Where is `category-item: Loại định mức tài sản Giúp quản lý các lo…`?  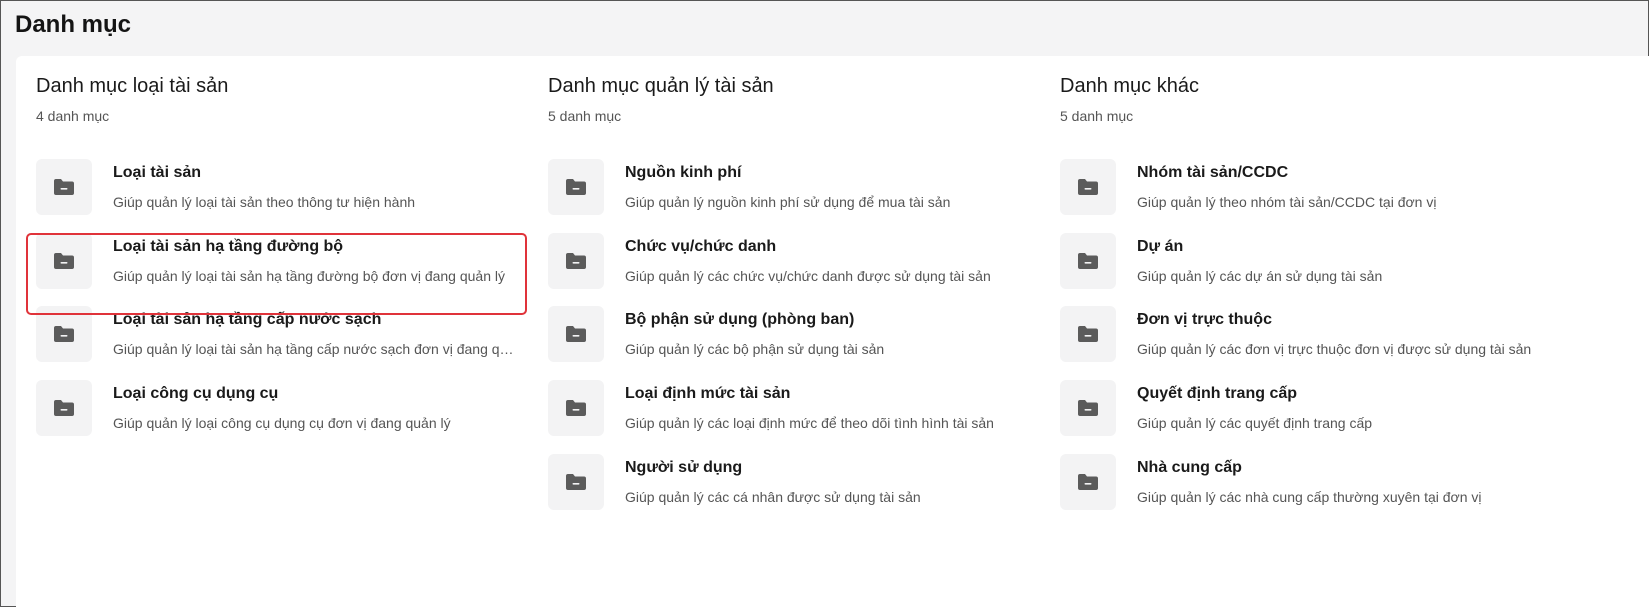
category-item: Loại định mức tài sản Giúp quản lý các lo… is located at coordinates (788, 417).